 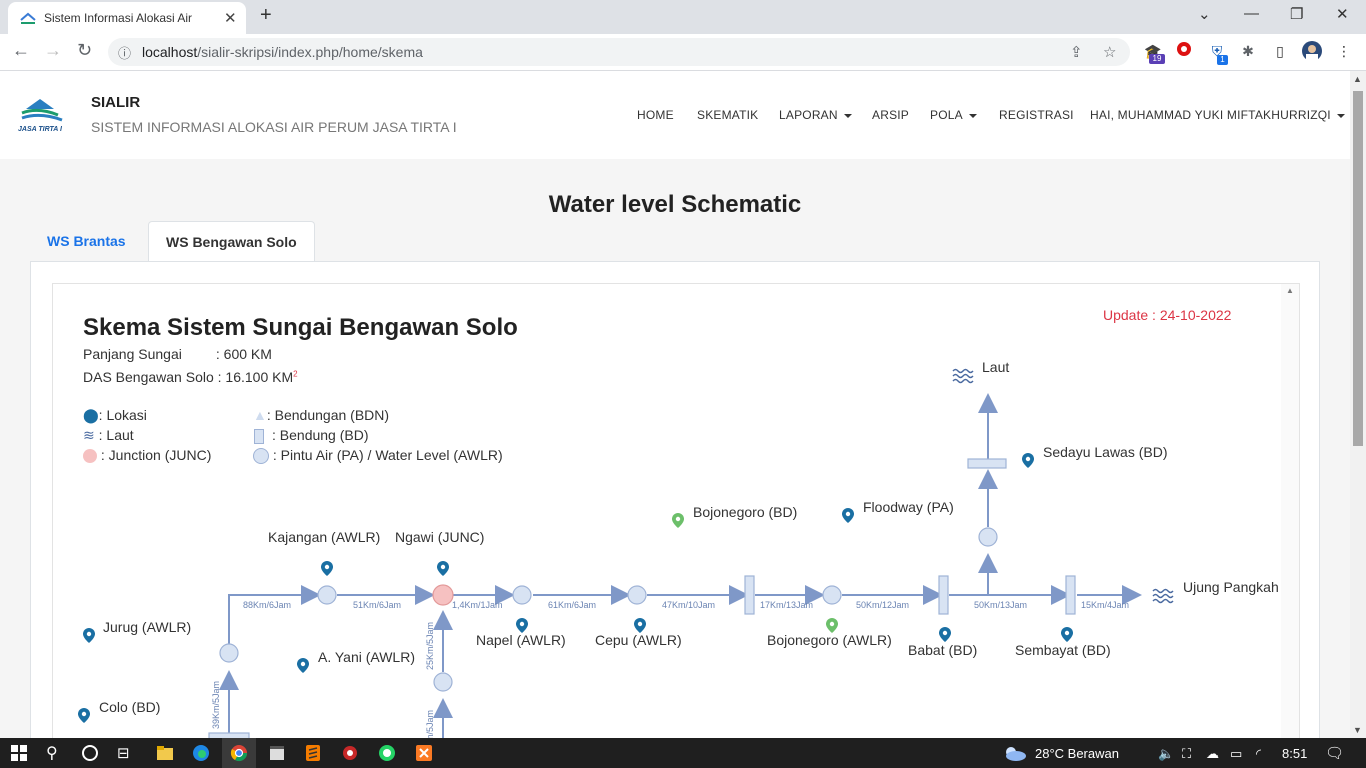 What do you see at coordinates (123, 753) in the screenshot?
I see `task-view-icon: ⊟` at bounding box center [123, 753].